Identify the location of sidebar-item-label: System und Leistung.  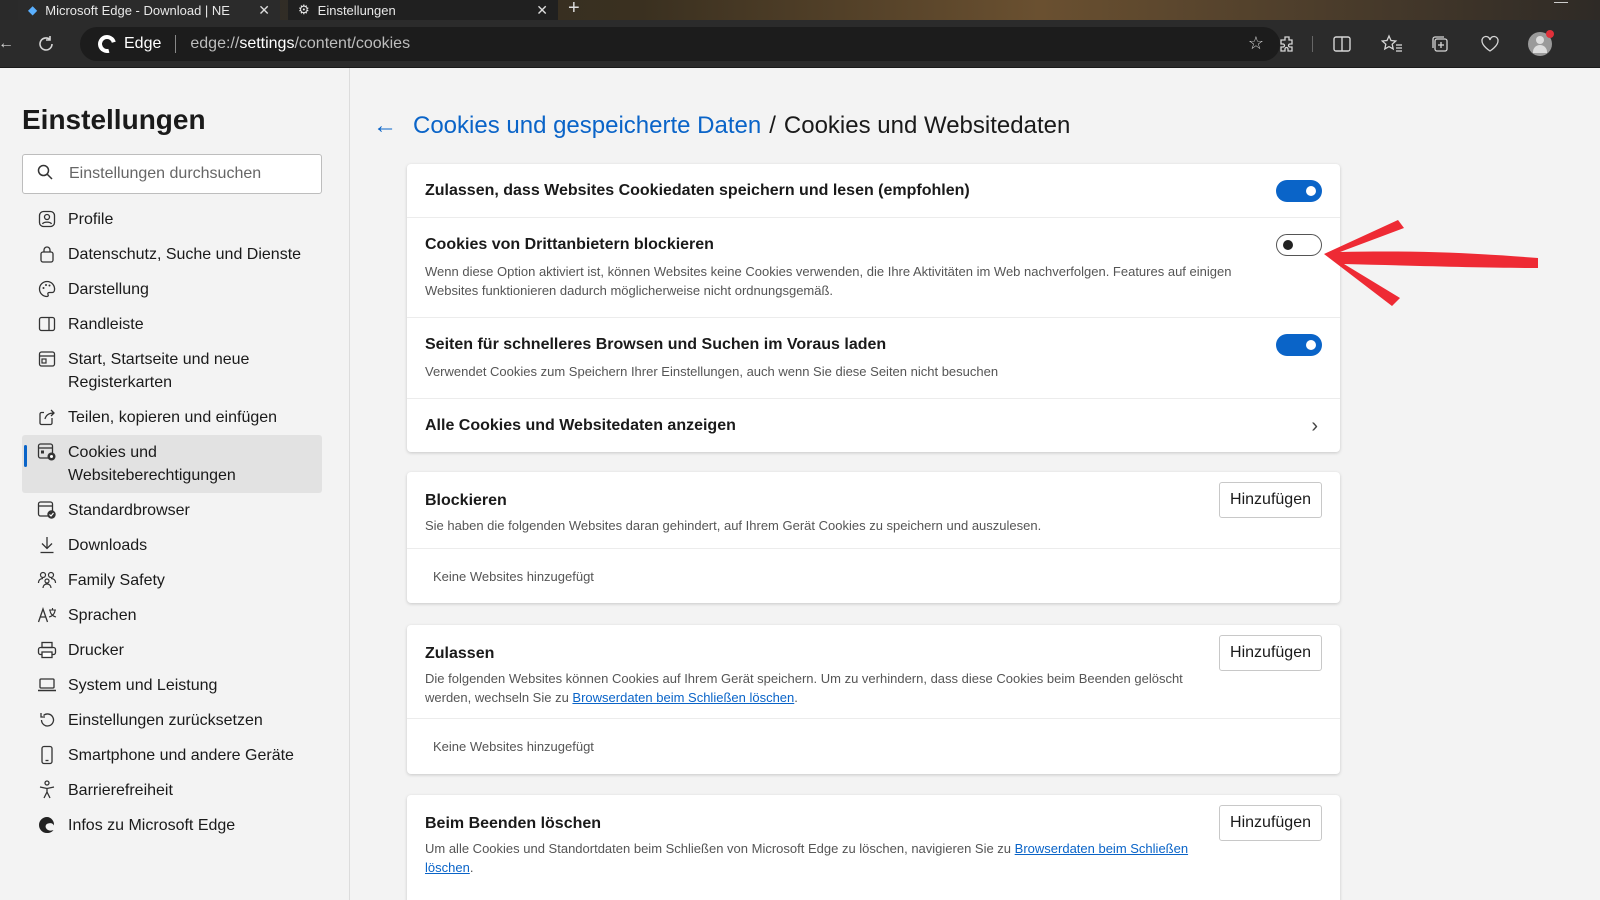
(143, 685).